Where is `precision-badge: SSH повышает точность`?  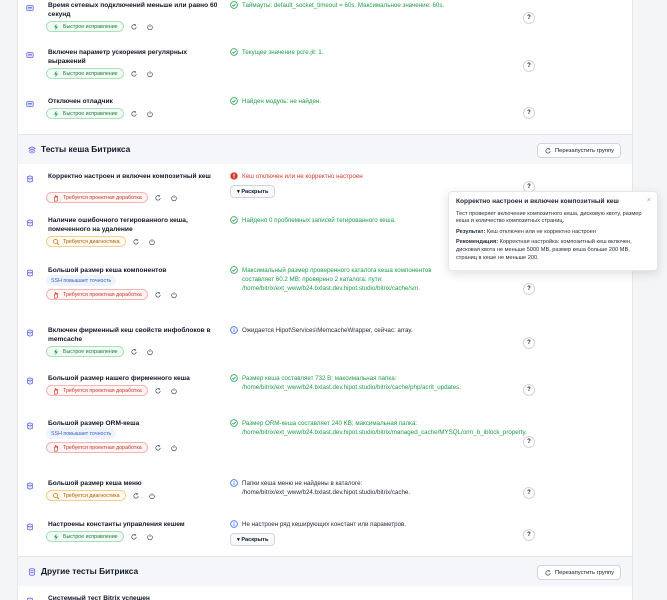 precision-badge: SSH повышает точность is located at coordinates (81, 280).